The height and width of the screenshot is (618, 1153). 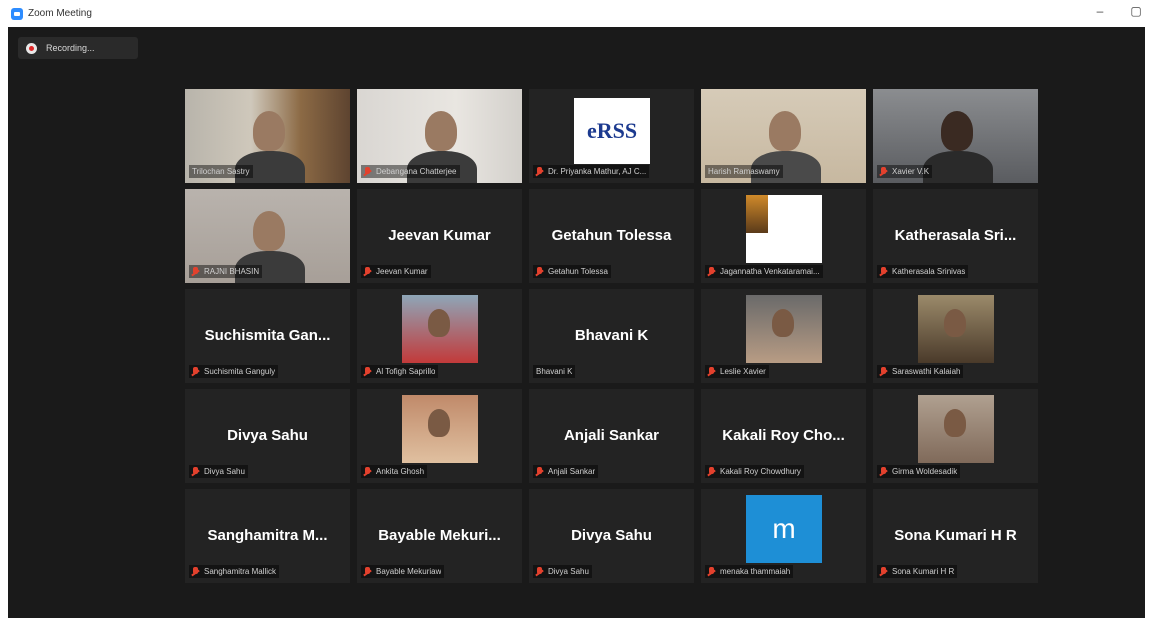 I want to click on participant-name-tag: Debangana Chatterjee, so click(x=410, y=171).